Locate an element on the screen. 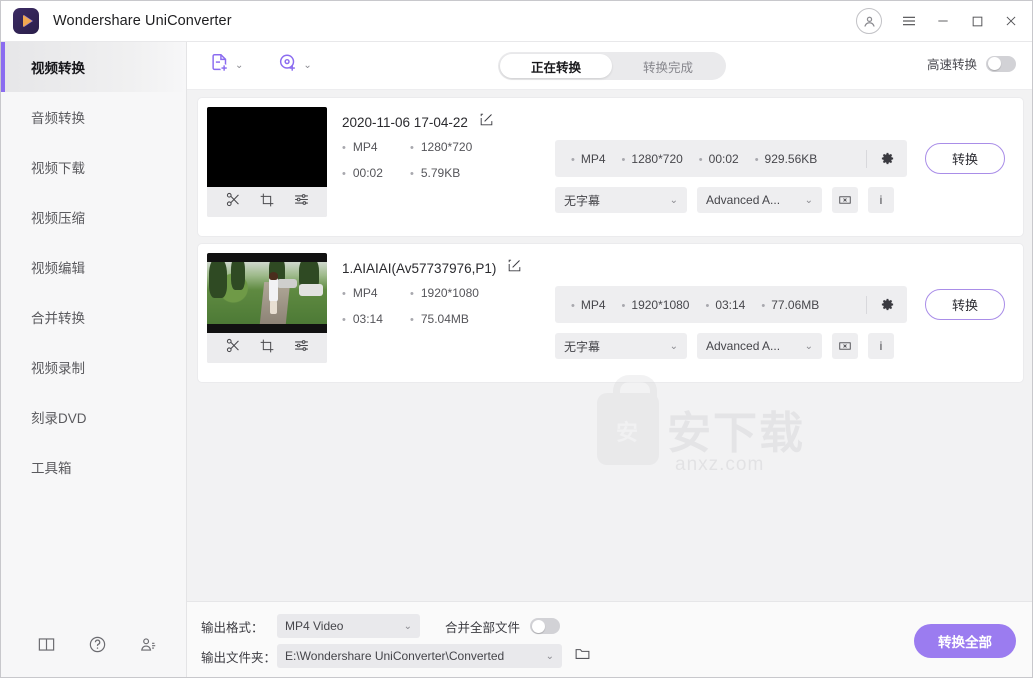  output-size: 77.06MB is located at coordinates (790, 305).